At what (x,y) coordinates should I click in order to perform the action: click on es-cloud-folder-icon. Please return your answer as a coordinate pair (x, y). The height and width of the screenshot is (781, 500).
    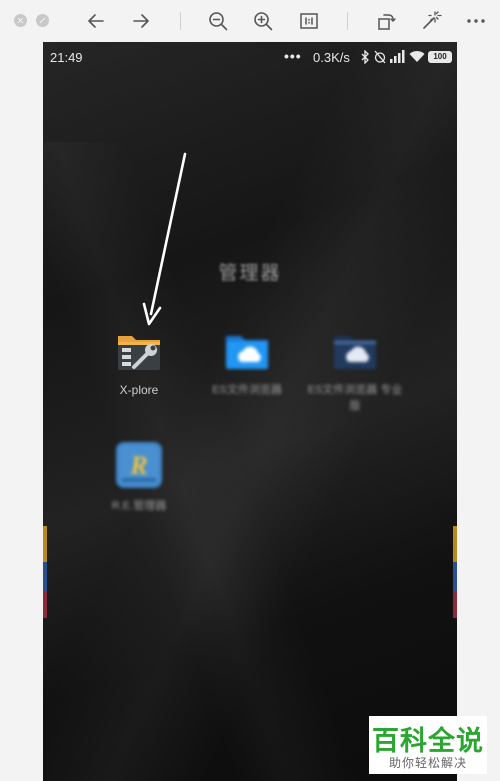
    Looking at the image, I should click on (247, 349).